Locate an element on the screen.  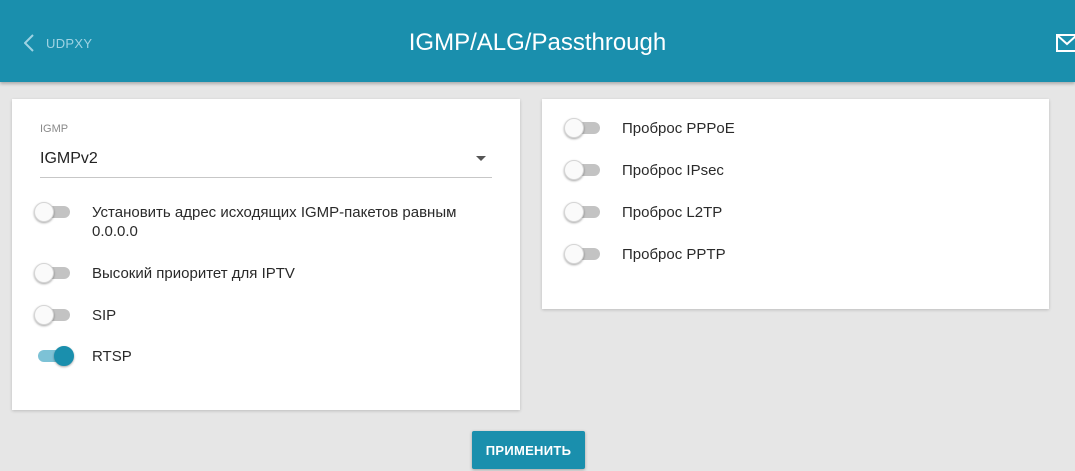
pppoe-passthrough-switch is located at coordinates (584, 128).